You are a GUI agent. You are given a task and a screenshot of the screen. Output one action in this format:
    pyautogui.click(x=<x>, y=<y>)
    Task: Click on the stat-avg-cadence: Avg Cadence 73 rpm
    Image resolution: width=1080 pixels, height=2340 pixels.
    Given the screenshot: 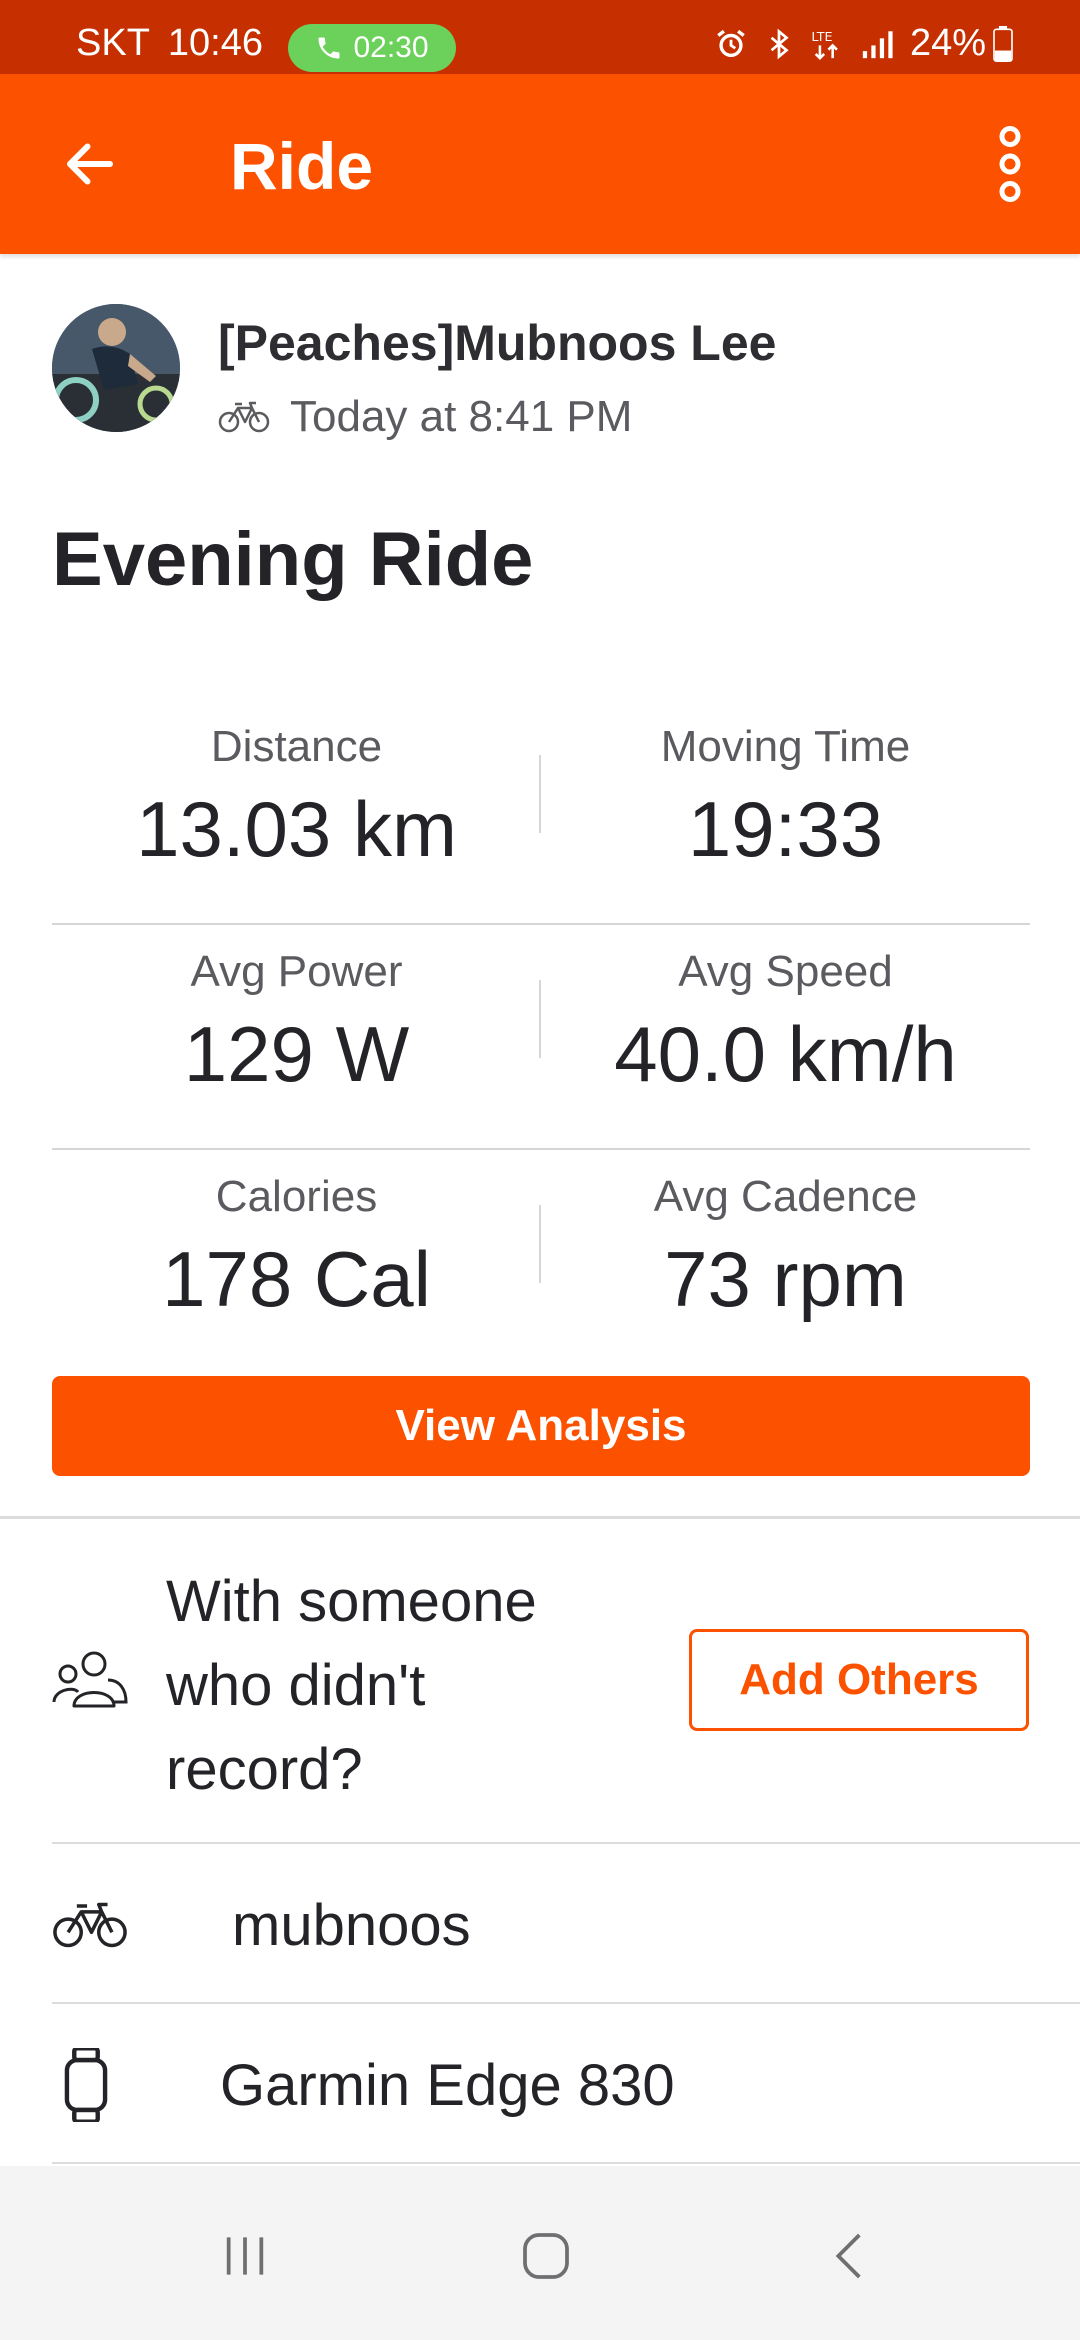 What is the action you would take?
    pyautogui.click(x=785, y=1237)
    